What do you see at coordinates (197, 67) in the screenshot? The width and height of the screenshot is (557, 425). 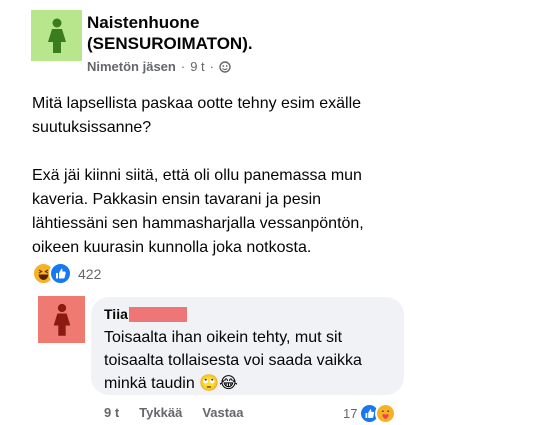 I see `post-time: 9 t` at bounding box center [197, 67].